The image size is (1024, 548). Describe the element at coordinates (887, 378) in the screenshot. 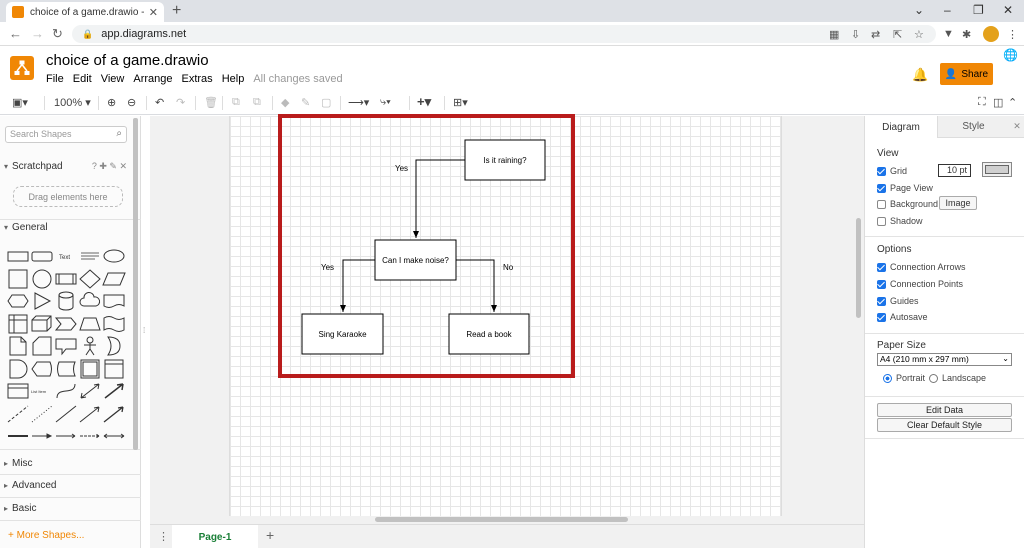

I see `portrait-radio` at that location.